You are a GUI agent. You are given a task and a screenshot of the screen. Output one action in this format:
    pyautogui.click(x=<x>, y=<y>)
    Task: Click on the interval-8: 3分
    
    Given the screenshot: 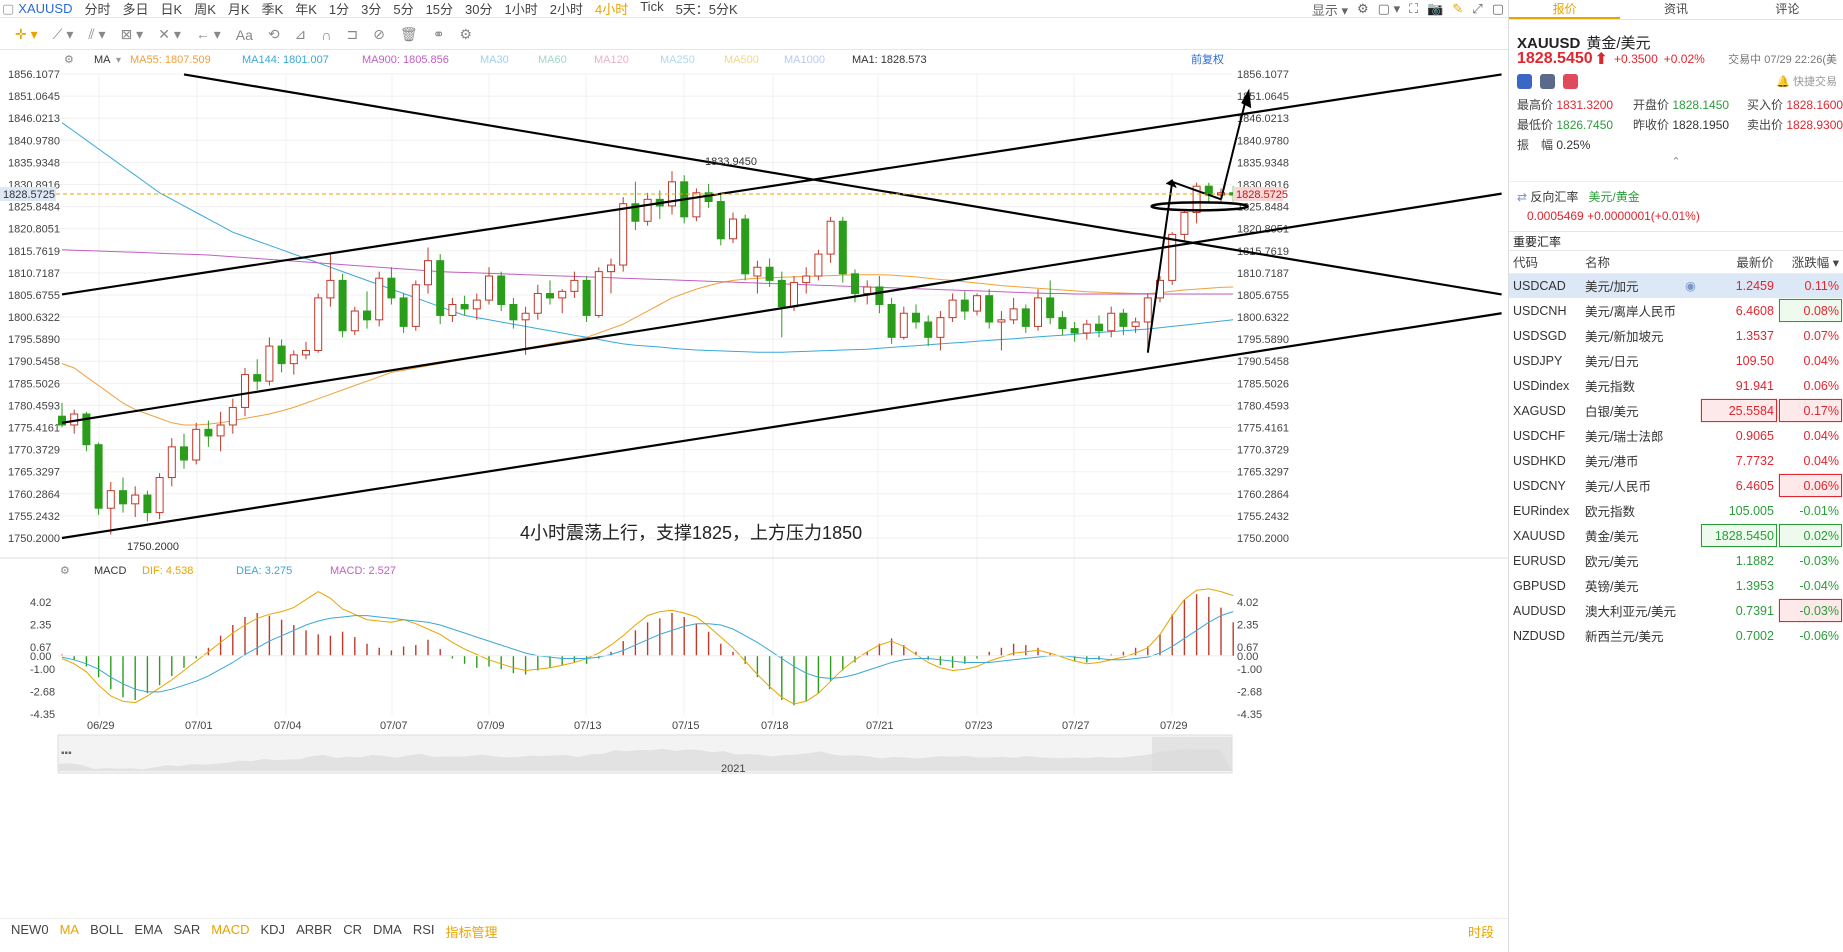 What is the action you would take?
    pyautogui.click(x=371, y=8)
    